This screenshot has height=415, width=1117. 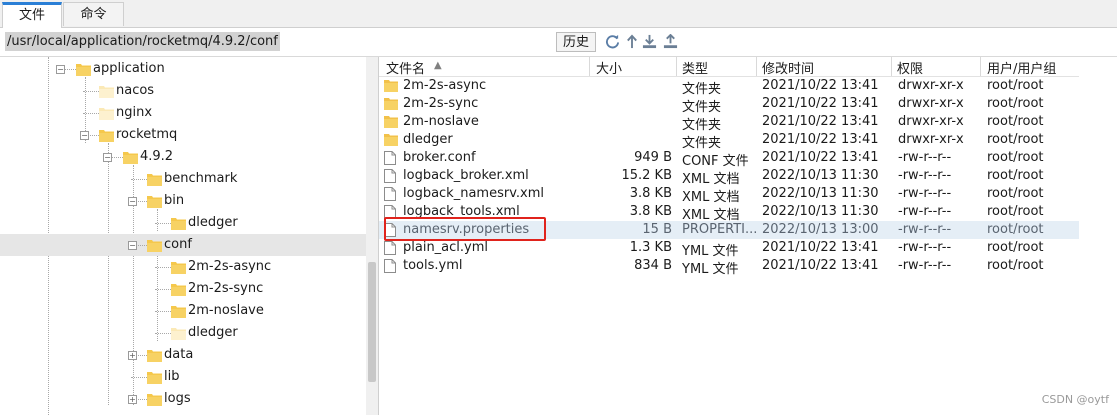 What do you see at coordinates (135, 90) in the screenshot?
I see `tree-item-label: nacos` at bounding box center [135, 90].